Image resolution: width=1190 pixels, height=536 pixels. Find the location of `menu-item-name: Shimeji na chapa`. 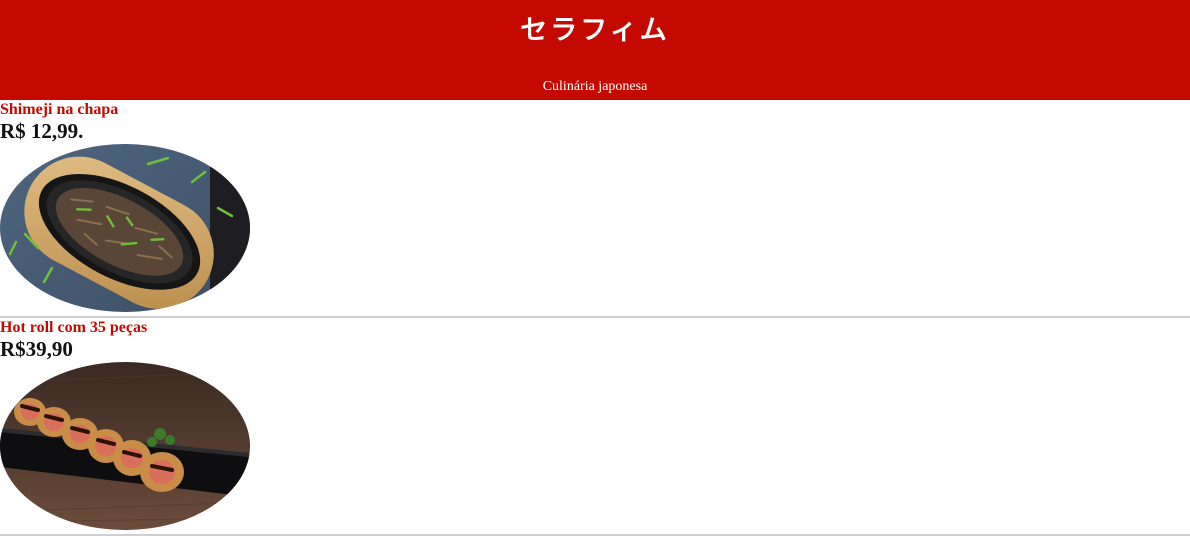

menu-item-name: Shimeji na chapa is located at coordinates (59, 109).